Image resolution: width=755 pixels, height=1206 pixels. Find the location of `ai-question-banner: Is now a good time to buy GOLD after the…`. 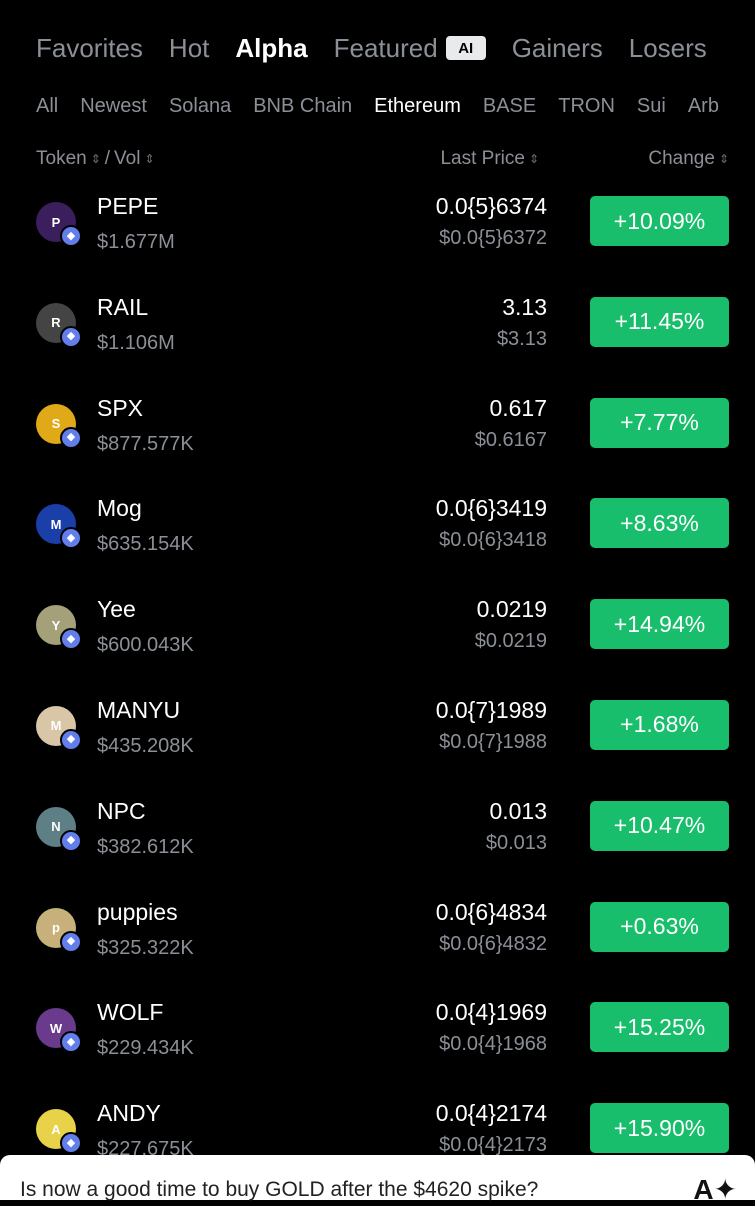

ai-question-banner: Is now a good time to buy GOLD after the… is located at coordinates (377, 1180).